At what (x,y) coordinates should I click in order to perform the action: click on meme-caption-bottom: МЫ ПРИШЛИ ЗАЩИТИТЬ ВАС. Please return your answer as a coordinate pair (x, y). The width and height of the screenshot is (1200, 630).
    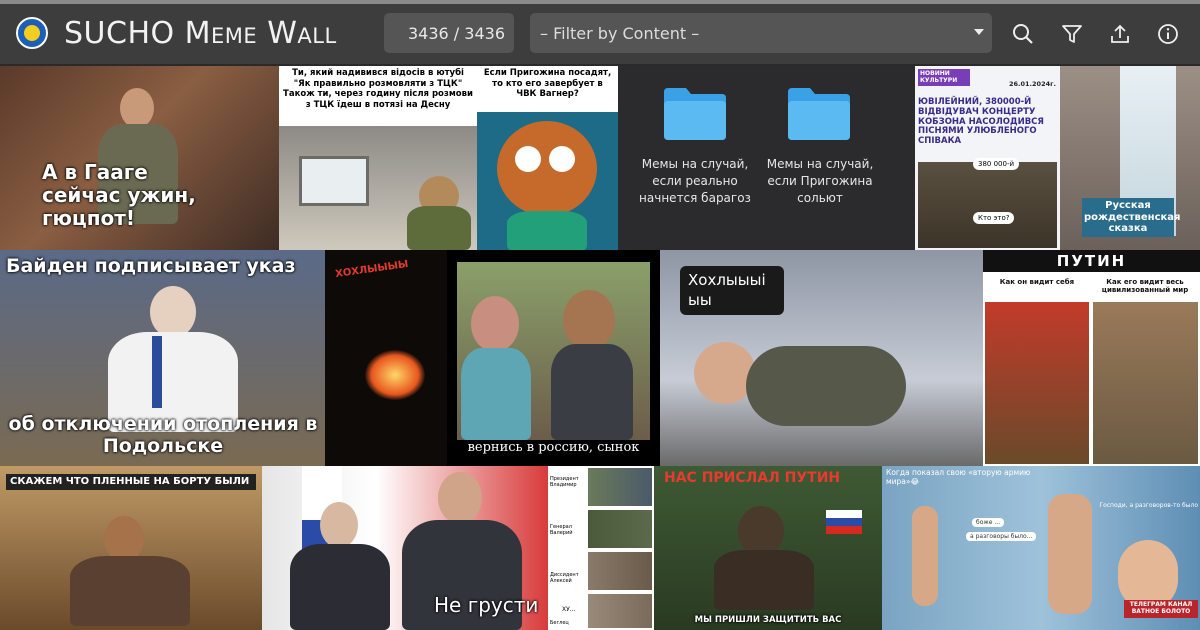
    Looking at the image, I should click on (768, 620).